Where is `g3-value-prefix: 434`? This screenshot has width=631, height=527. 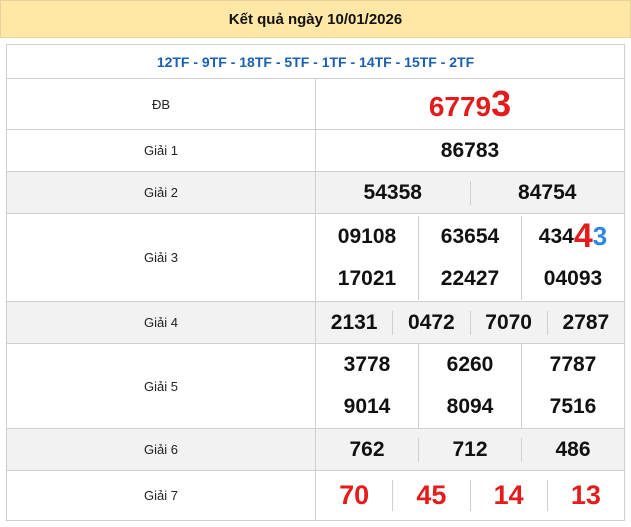
g3-value-prefix: 434 is located at coordinates (556, 236).